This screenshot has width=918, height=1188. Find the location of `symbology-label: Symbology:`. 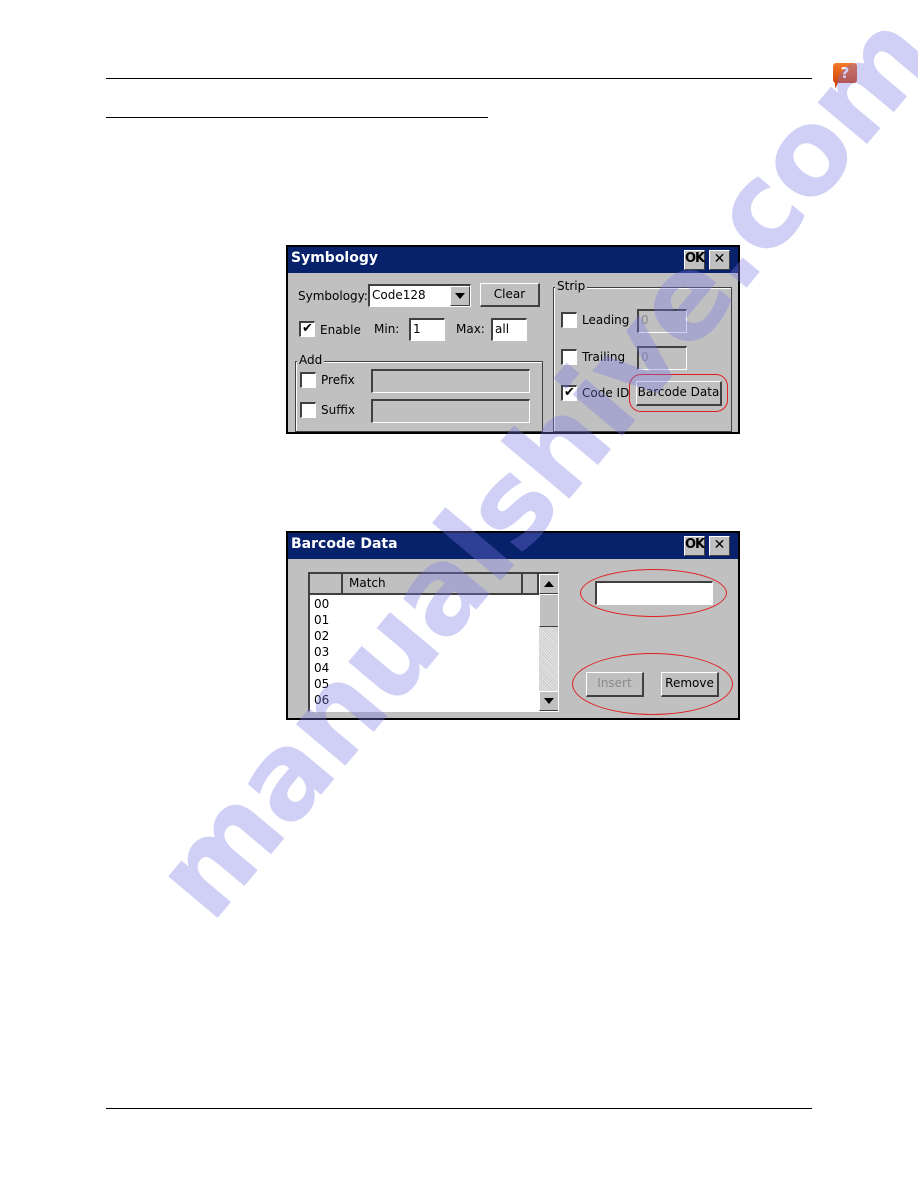

symbology-label: Symbology: is located at coordinates (333, 296).